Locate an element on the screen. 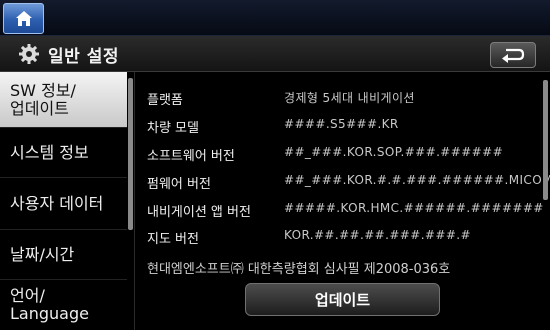 This screenshot has height=330, width=550. info-label: 내비게이션 앱 버전 is located at coordinates (199, 212).